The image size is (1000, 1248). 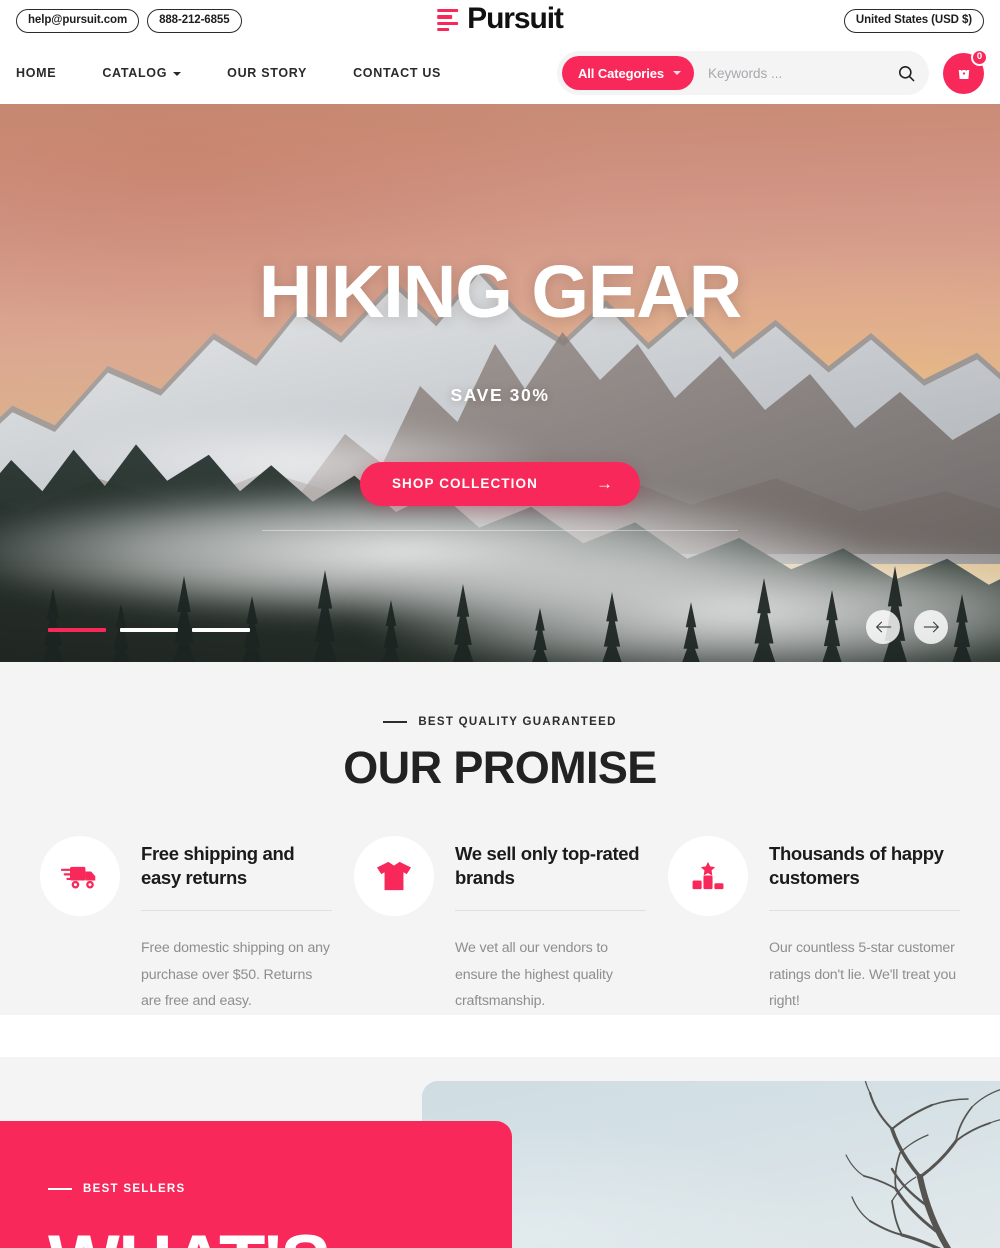 What do you see at coordinates (922, 1164) in the screenshot?
I see `tree-branches-icon` at bounding box center [922, 1164].